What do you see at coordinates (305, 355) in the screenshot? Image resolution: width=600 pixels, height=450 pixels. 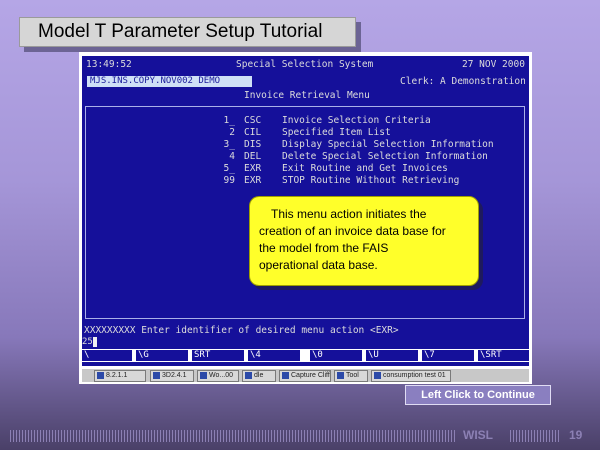 I see `function-key-bar: \ \G SRT \4 \0 \U \7 \SRT` at bounding box center [305, 355].